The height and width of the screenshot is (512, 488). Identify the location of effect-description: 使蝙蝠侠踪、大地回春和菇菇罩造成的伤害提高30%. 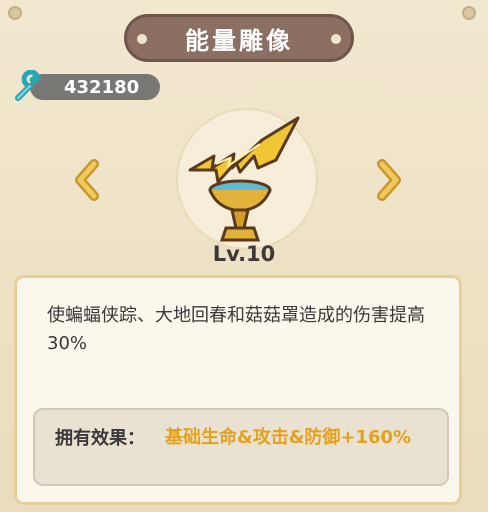
(236, 329).